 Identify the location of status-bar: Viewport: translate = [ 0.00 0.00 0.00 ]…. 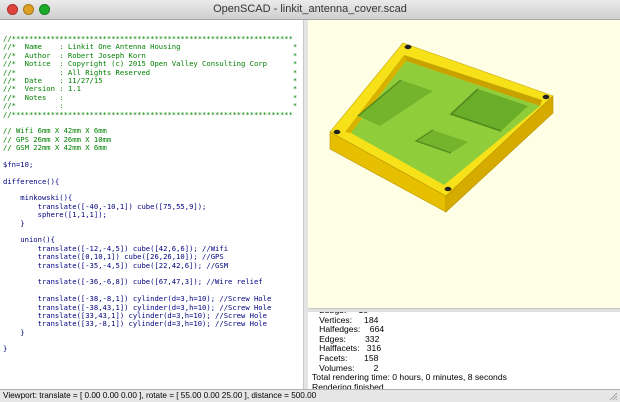
(310, 395).